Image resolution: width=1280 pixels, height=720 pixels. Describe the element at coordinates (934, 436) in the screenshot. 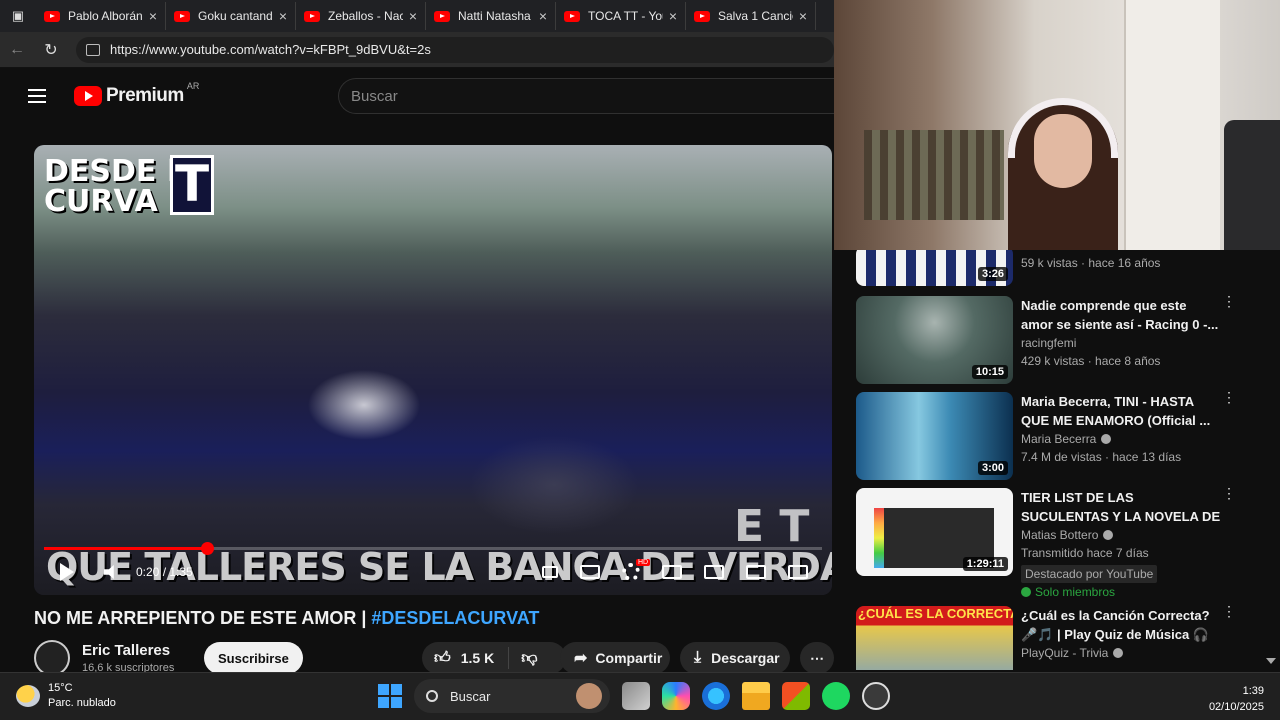

I see `video-thumbnail: 3:00` at that location.